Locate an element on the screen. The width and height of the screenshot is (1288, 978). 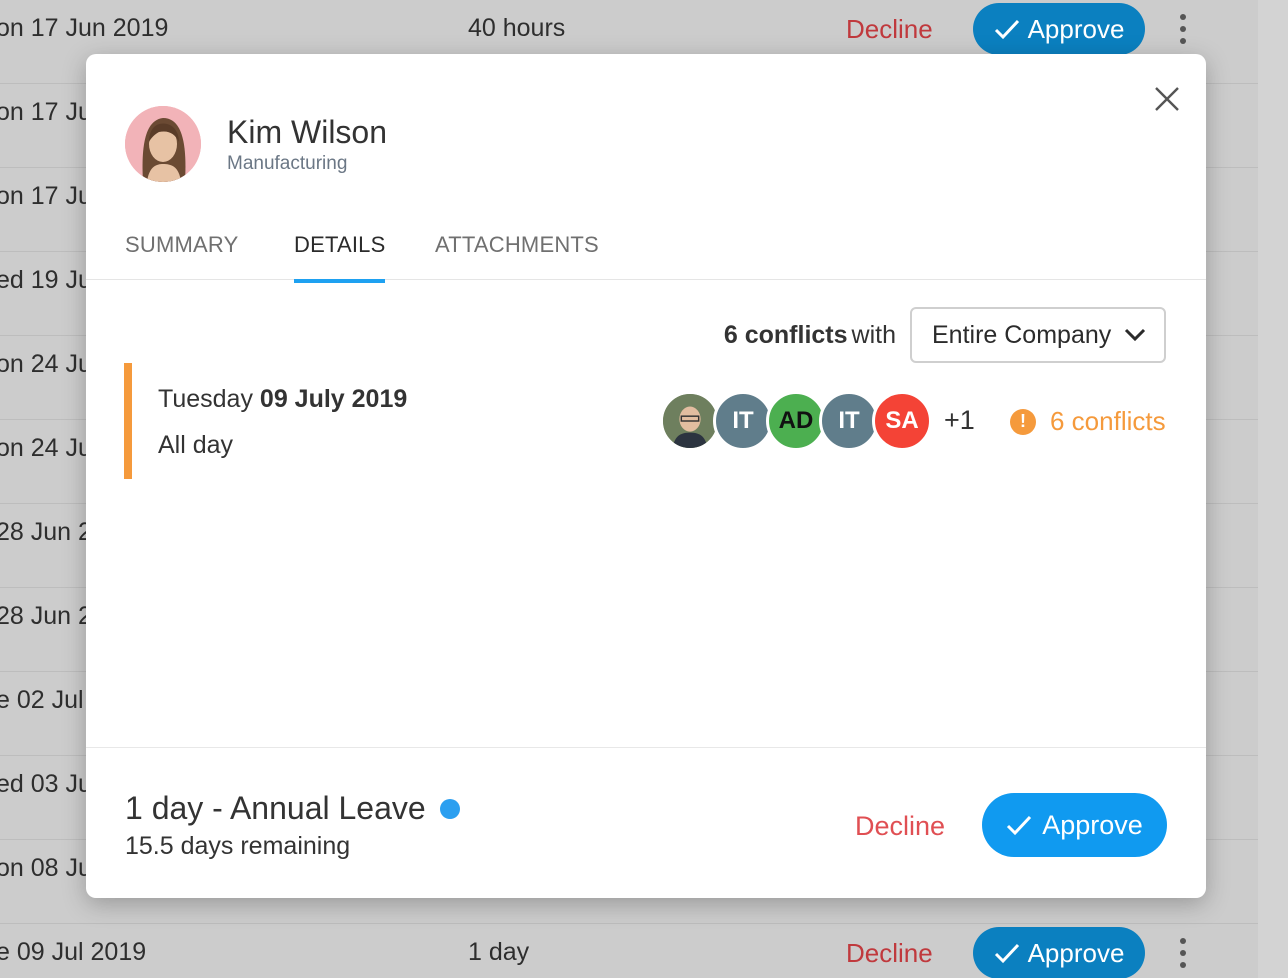
leave-type-indicator is located at coordinates (450, 809).